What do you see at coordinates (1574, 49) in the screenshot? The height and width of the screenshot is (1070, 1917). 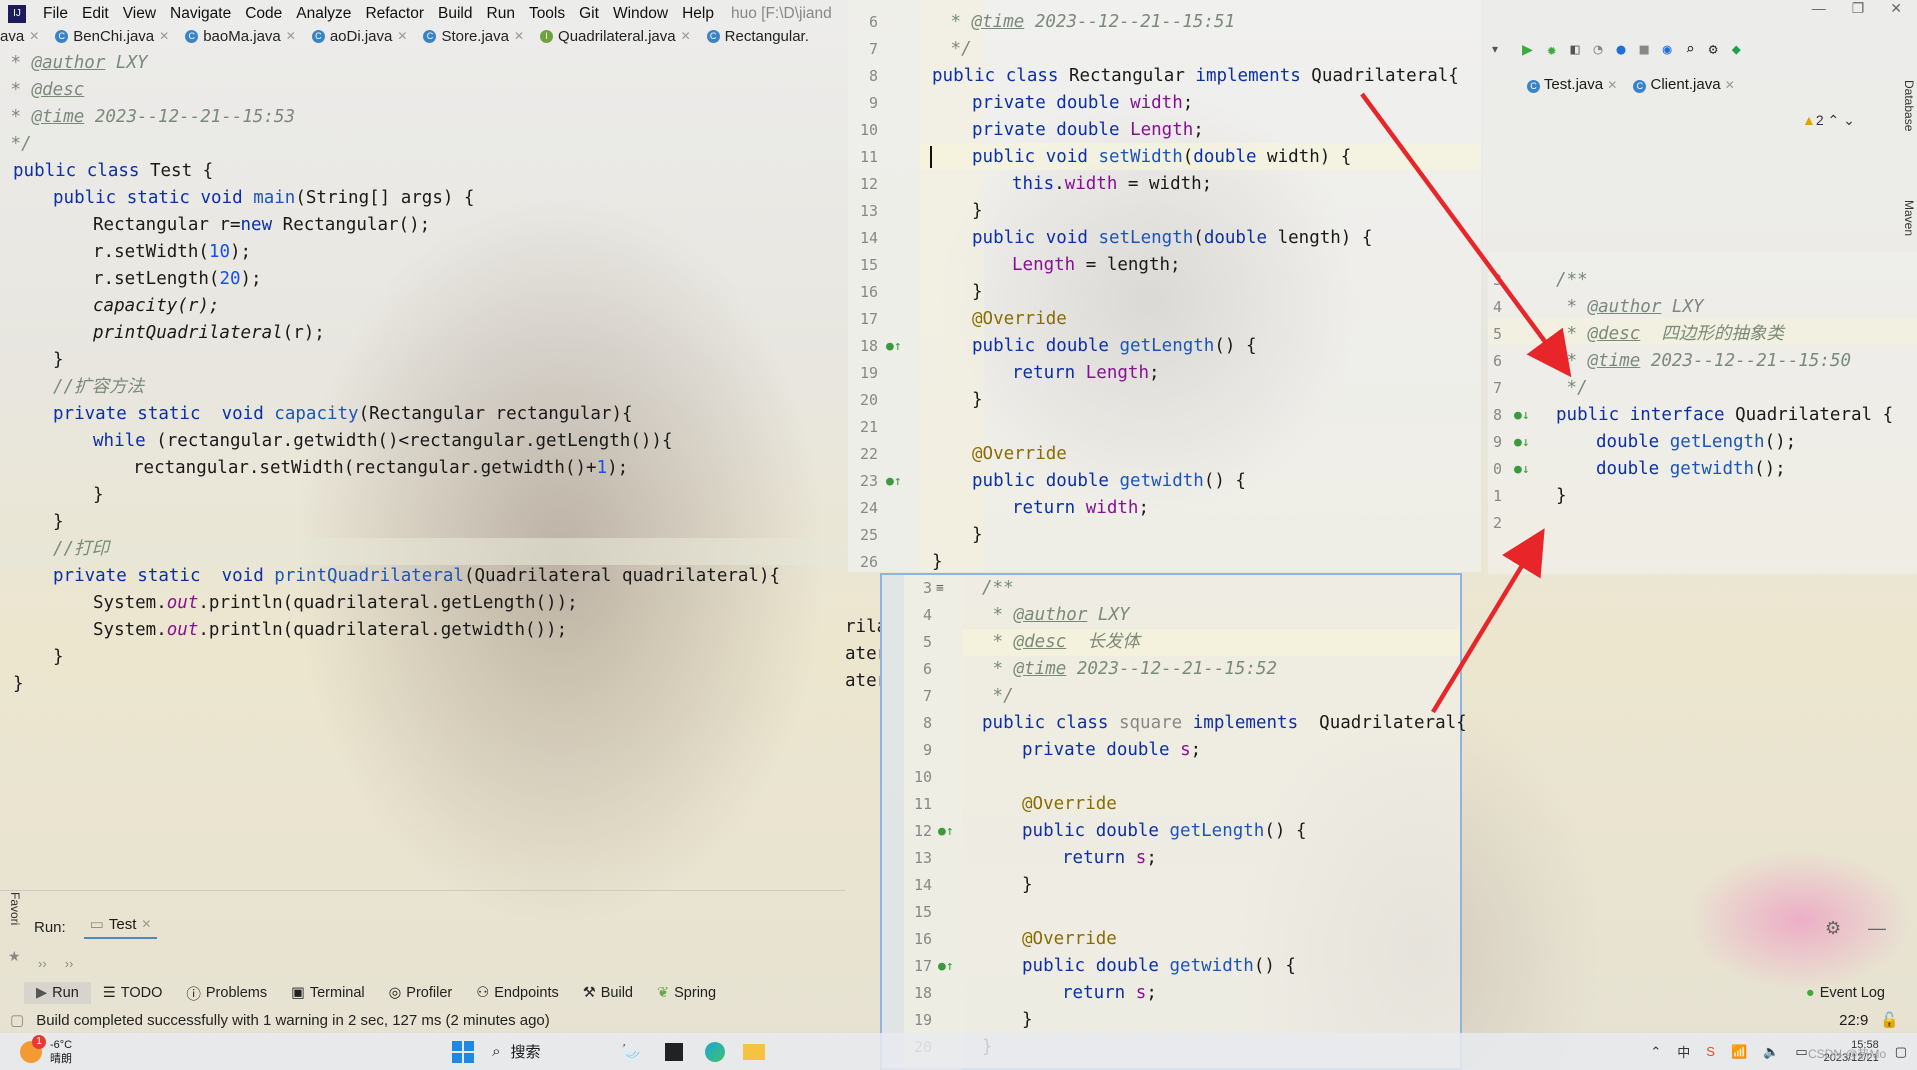 I see `coverage-icon: ◧` at bounding box center [1574, 49].